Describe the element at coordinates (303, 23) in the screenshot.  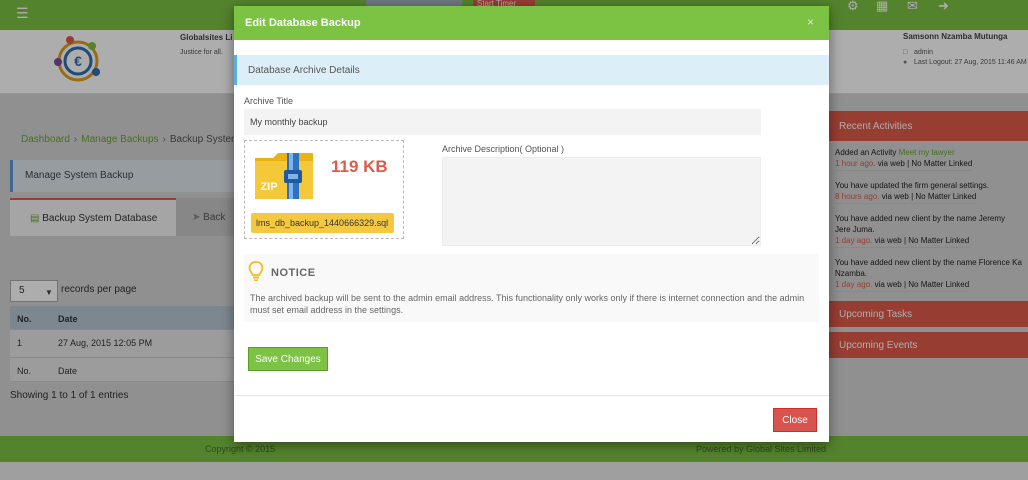
I see `modal-title: Edit Database Backup` at that location.